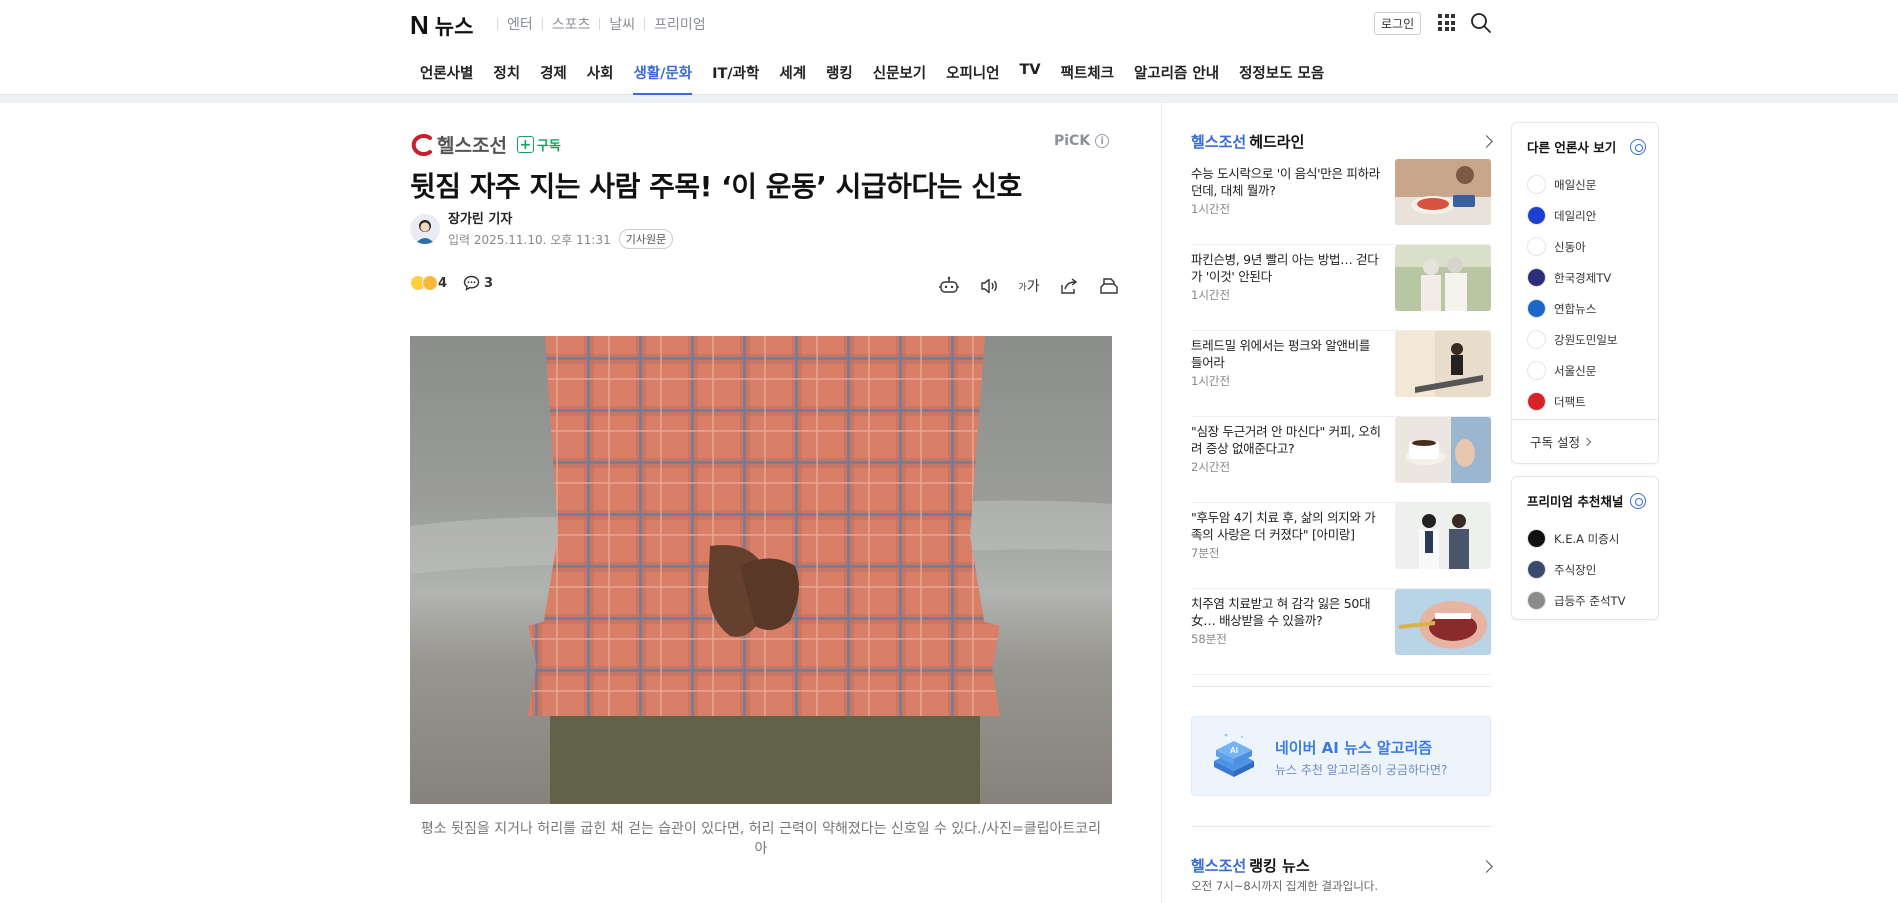 The width and height of the screenshot is (1898, 903). I want to click on subscribe-button: + 구독, so click(538, 144).